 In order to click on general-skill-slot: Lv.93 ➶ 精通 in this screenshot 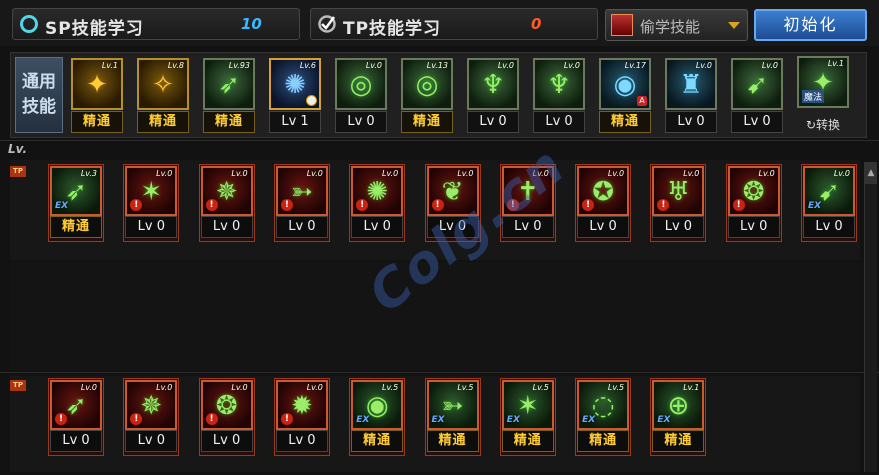, I will do `click(229, 98)`.